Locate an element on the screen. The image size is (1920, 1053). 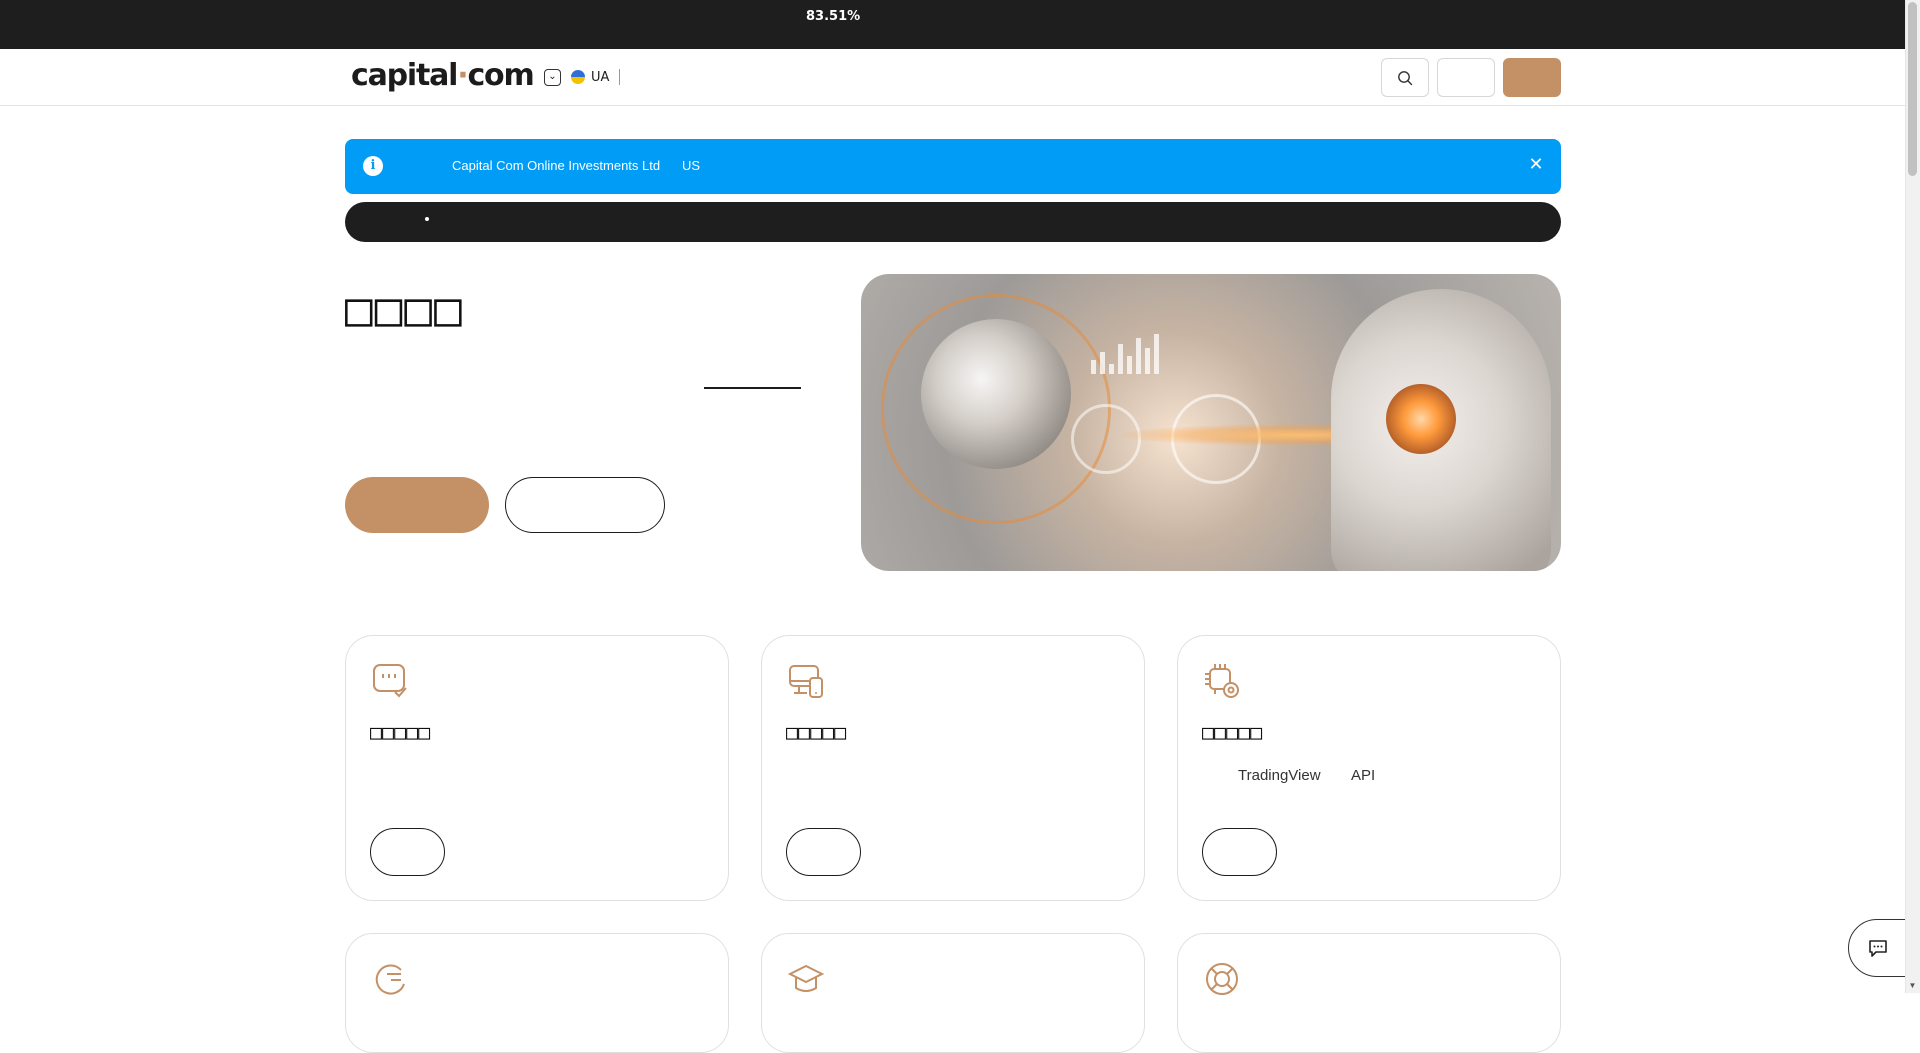
close-icon: ✕ is located at coordinates (1536, 164).